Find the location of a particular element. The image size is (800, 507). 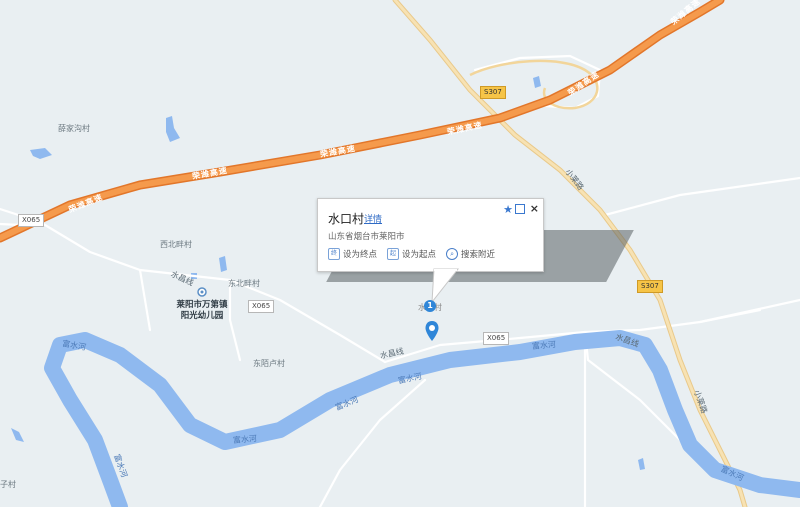

poi-label-line1: 莱阳市万第镇 is located at coordinates (202, 305).